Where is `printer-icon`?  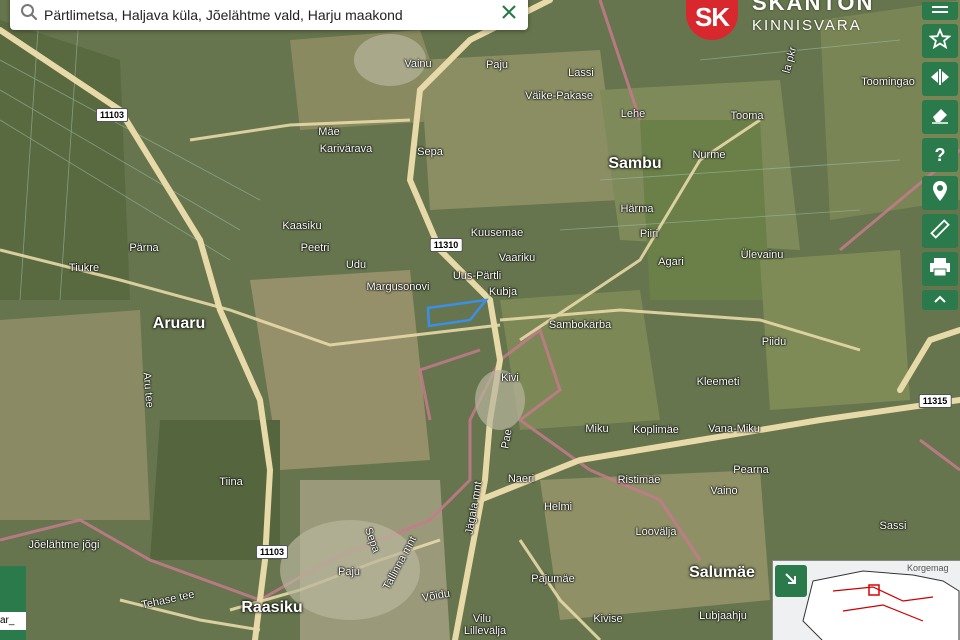
printer-icon is located at coordinates (940, 269).